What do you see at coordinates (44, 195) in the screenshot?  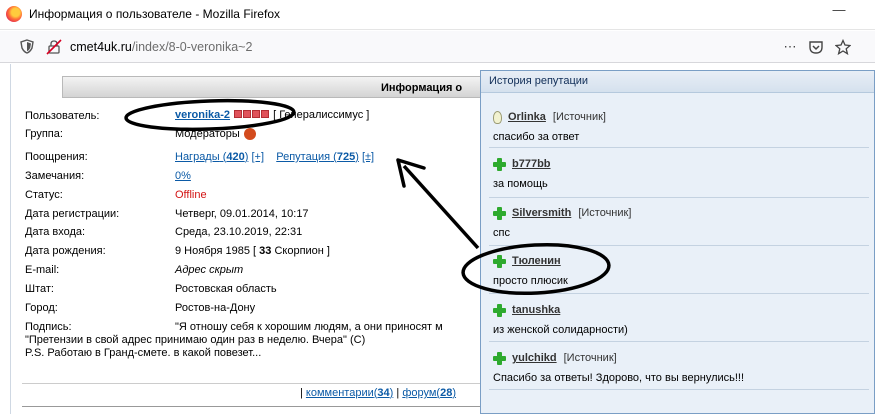 I see `status-label: Статус:` at bounding box center [44, 195].